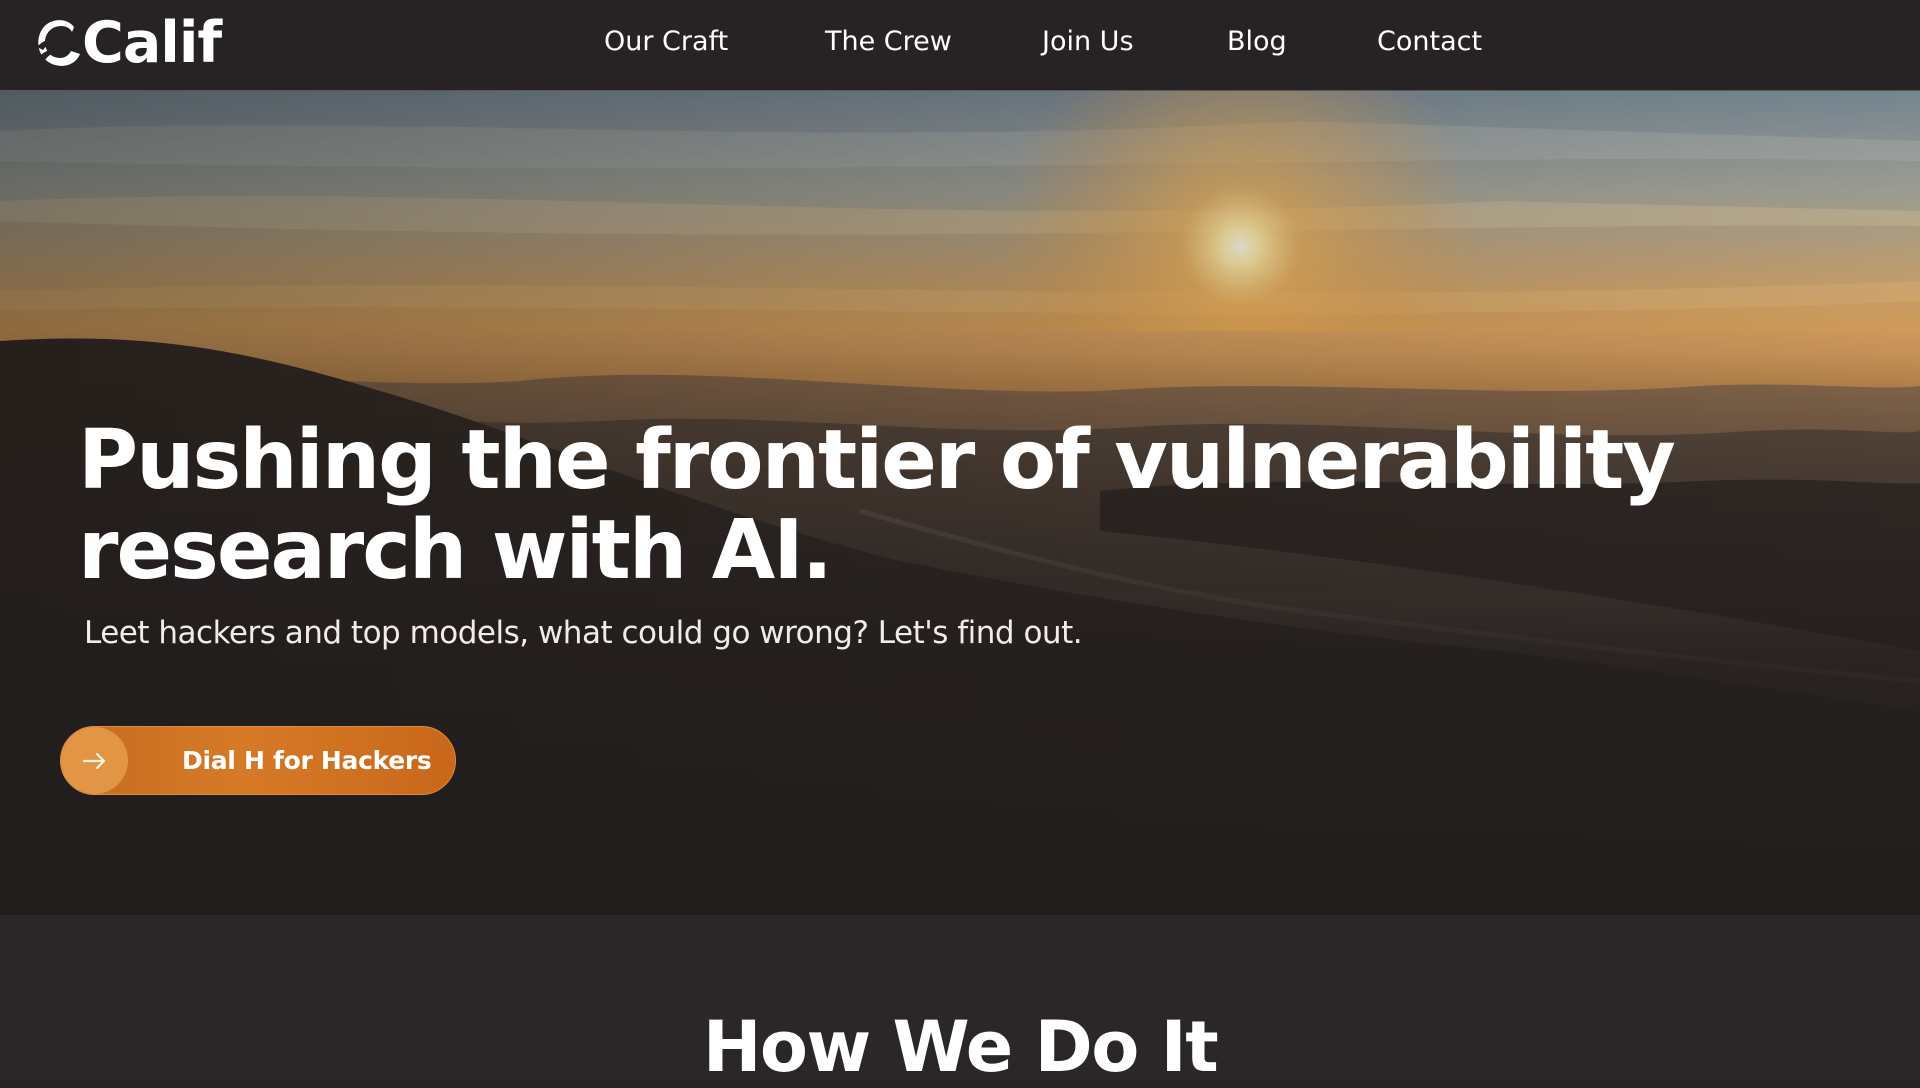 This screenshot has width=1920, height=1088. I want to click on nav-join-us: Join Us, so click(1088, 42).